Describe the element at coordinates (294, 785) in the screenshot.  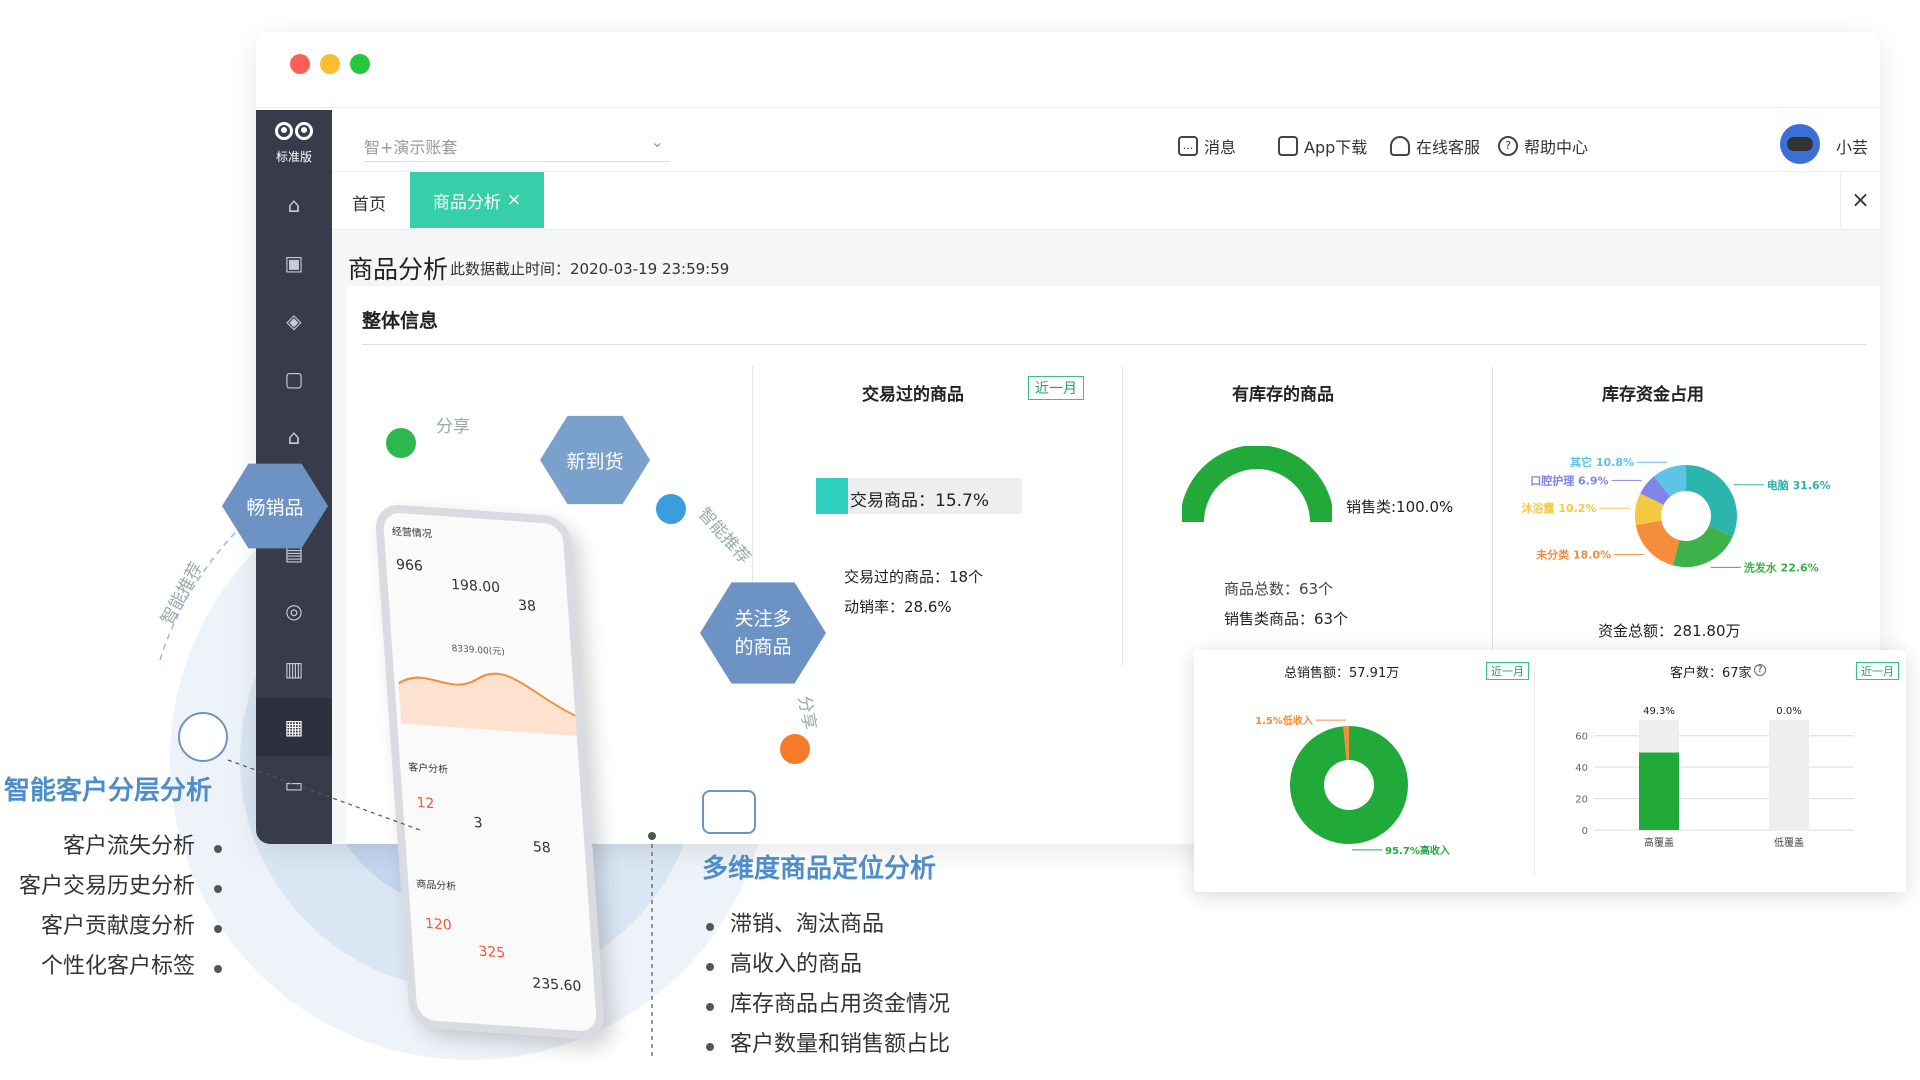
I see `sidebar-id-card-icon: ▭` at that location.